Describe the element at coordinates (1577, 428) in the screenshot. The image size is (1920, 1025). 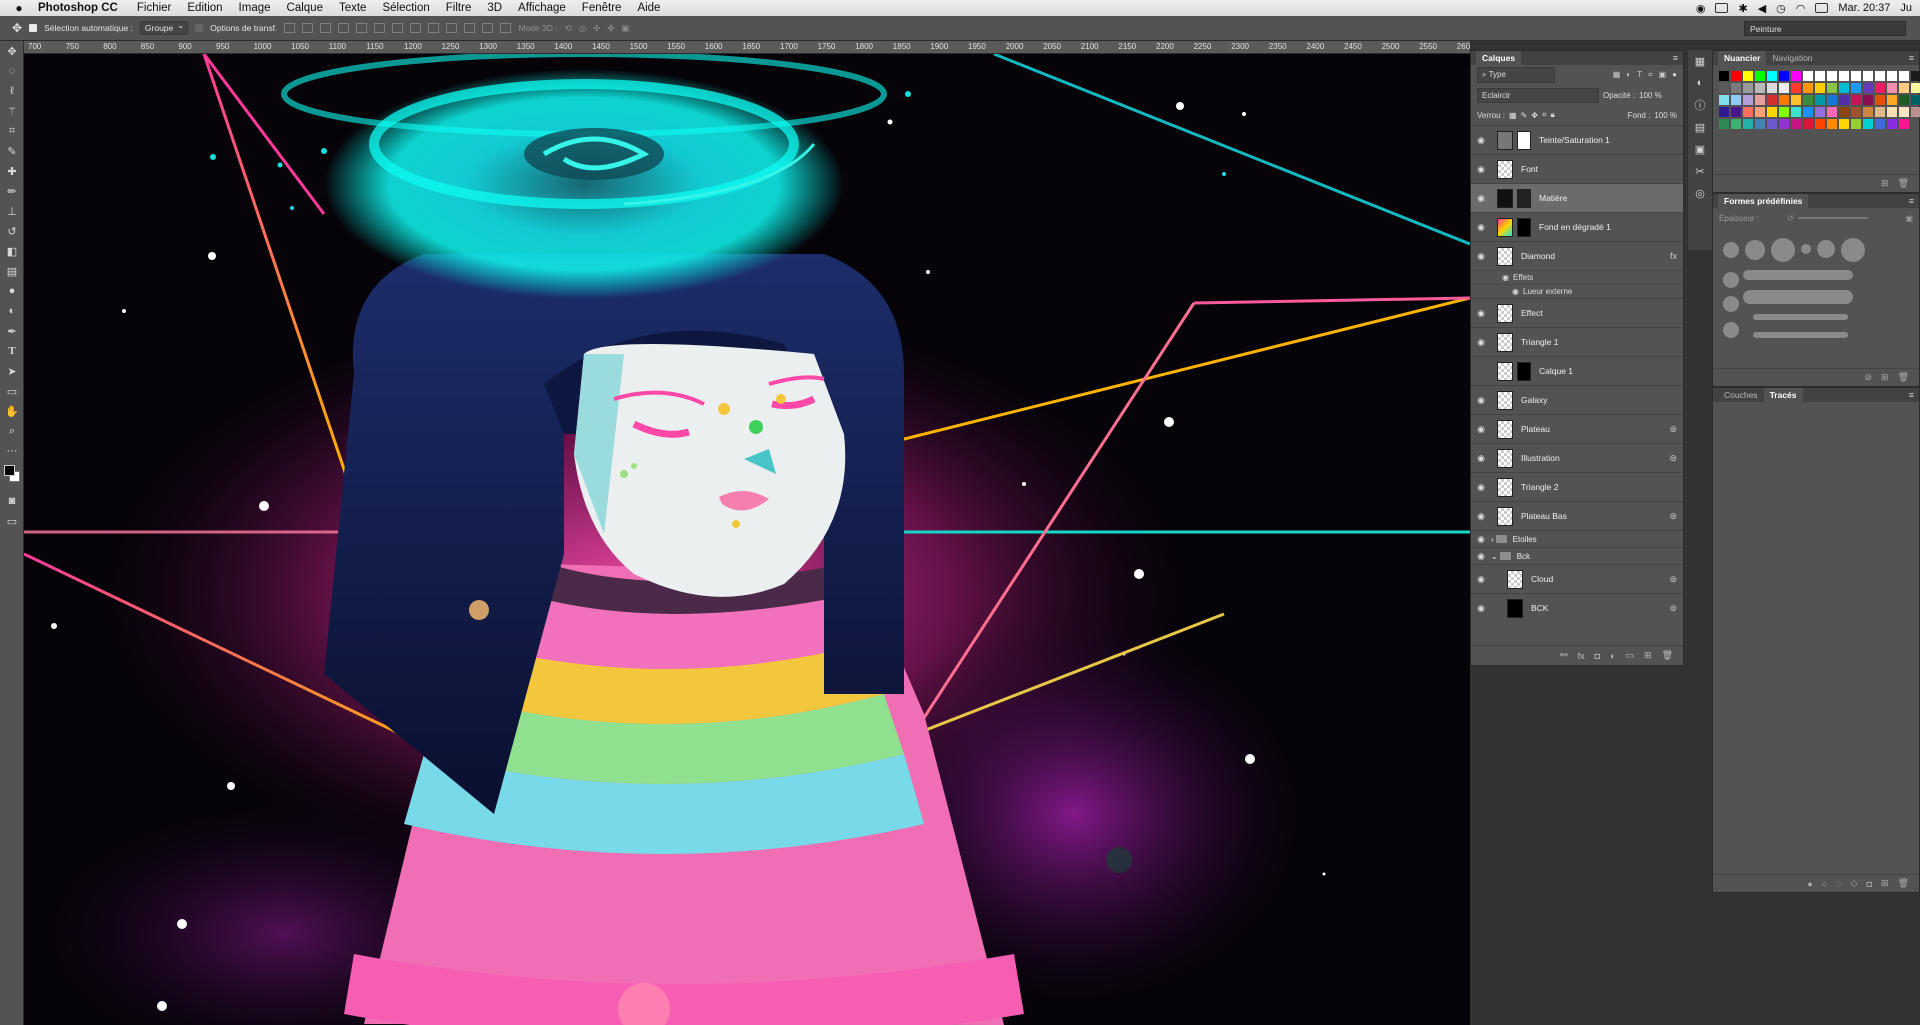
I see `layer-row: ◉ Plateau ⊜` at that location.